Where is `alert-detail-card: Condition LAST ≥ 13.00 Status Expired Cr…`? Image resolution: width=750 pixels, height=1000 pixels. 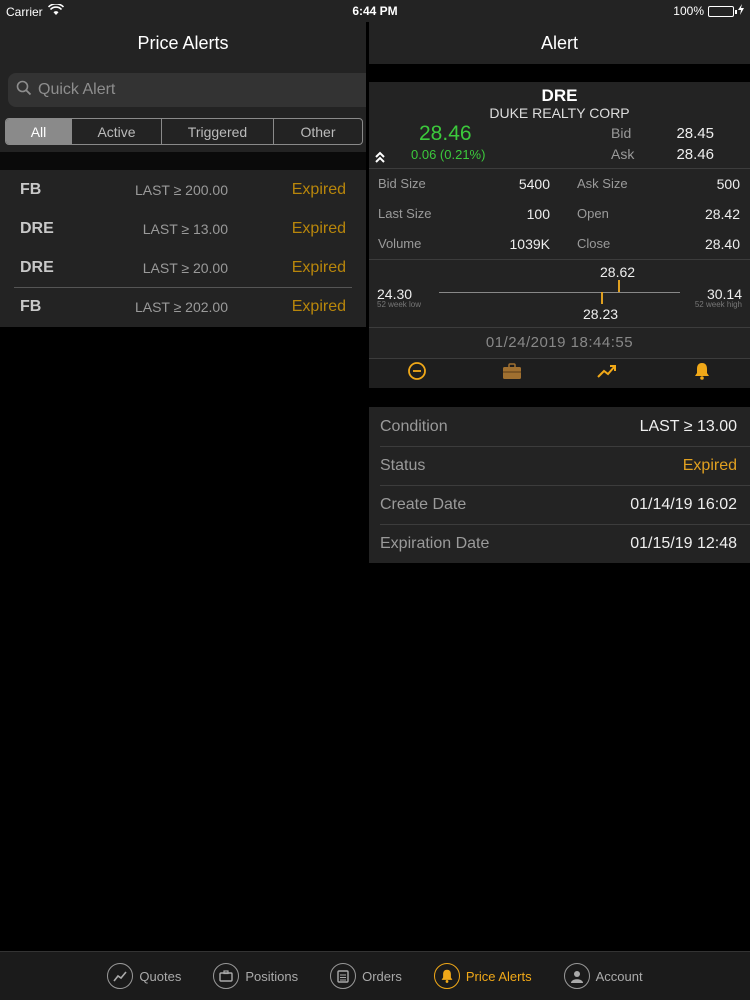 alert-detail-card: Condition LAST ≥ 13.00 Status Expired Cr… is located at coordinates (559, 485).